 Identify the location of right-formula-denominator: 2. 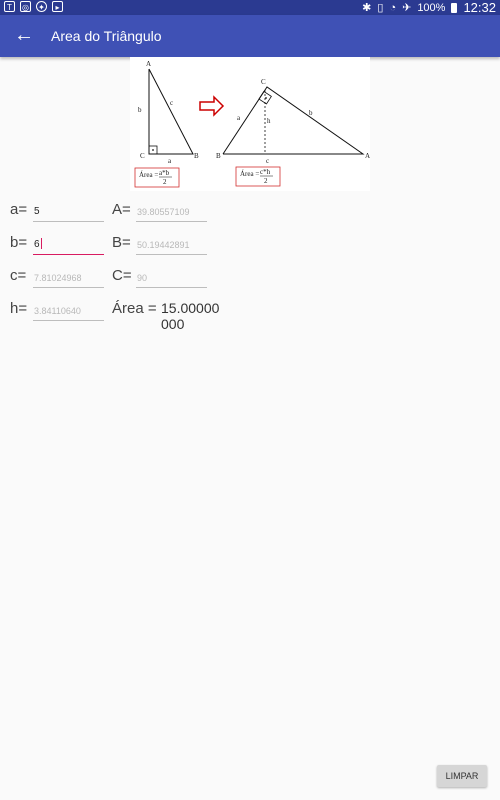
(266, 181).